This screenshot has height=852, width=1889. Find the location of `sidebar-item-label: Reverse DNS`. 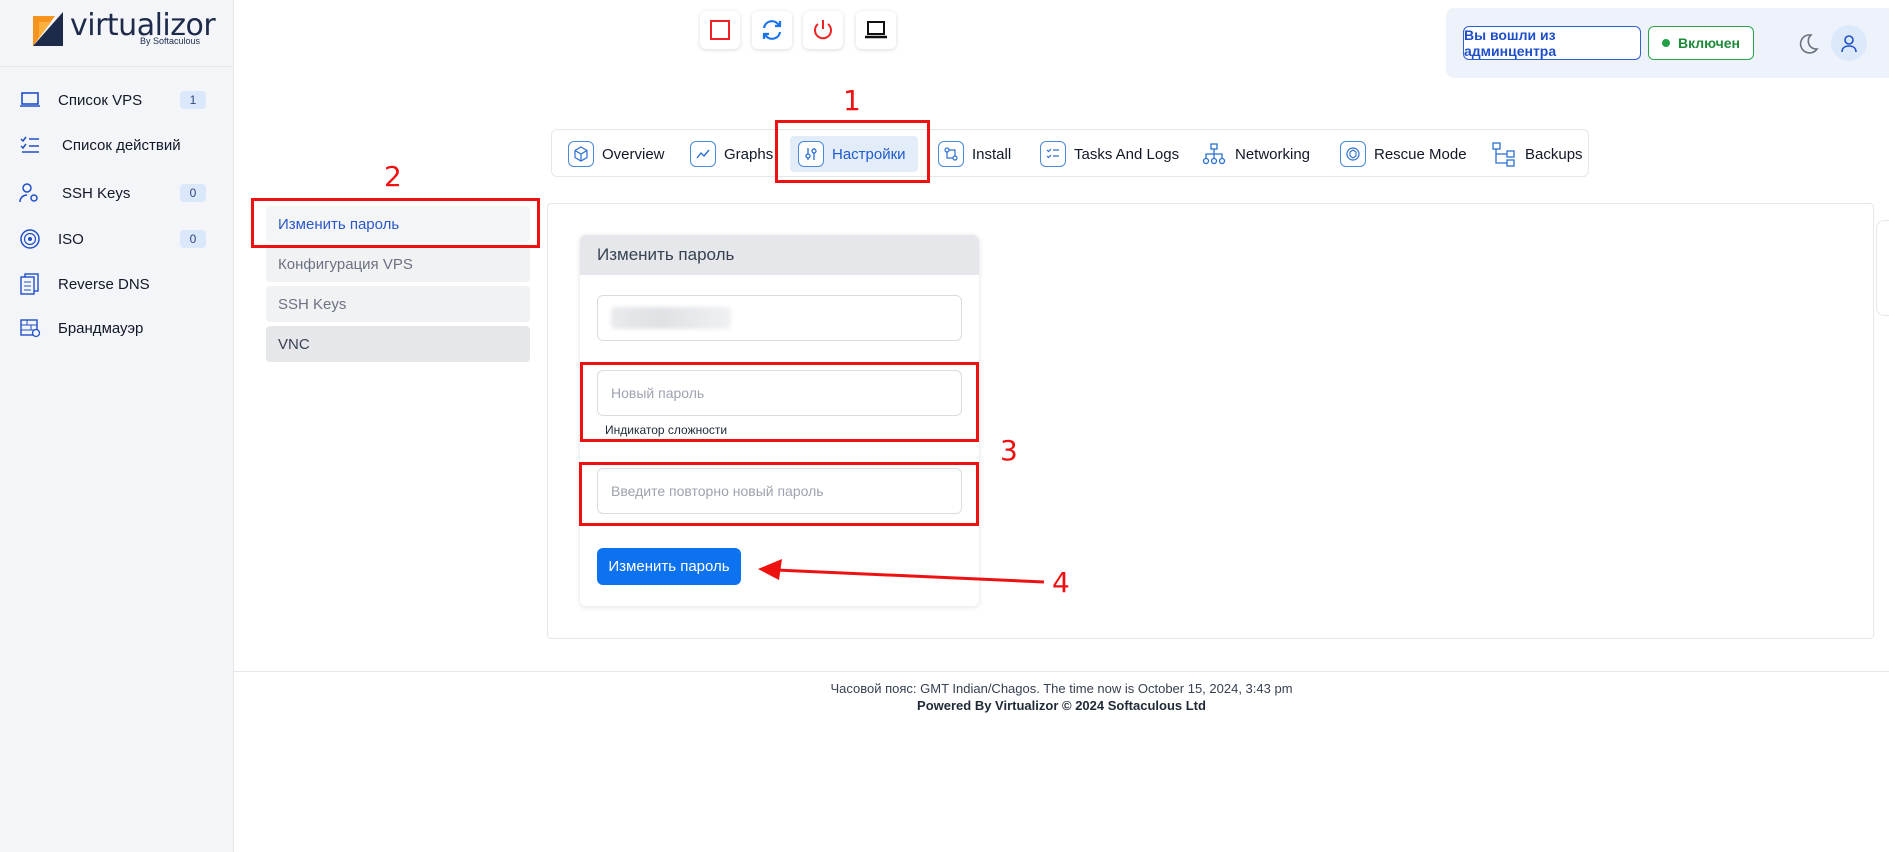

sidebar-item-label: Reverse DNS is located at coordinates (104, 284).